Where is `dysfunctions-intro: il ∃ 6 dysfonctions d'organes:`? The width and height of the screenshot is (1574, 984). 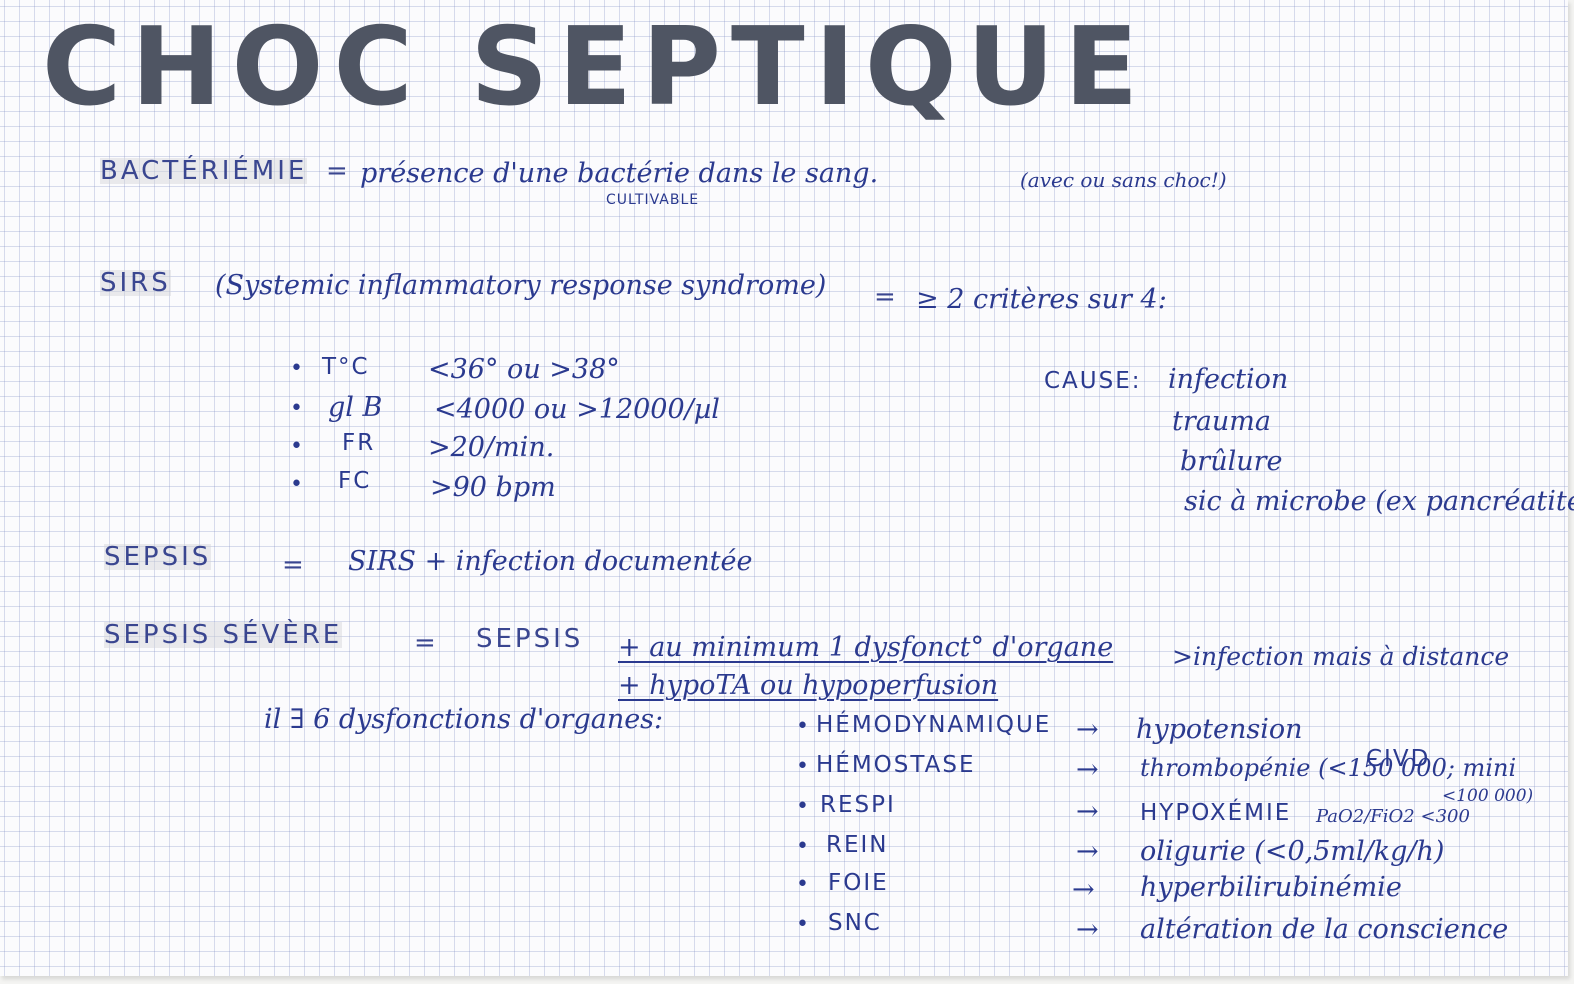 dysfunctions-intro: il ∃ 6 dysfonctions d'organes: is located at coordinates (464, 719).